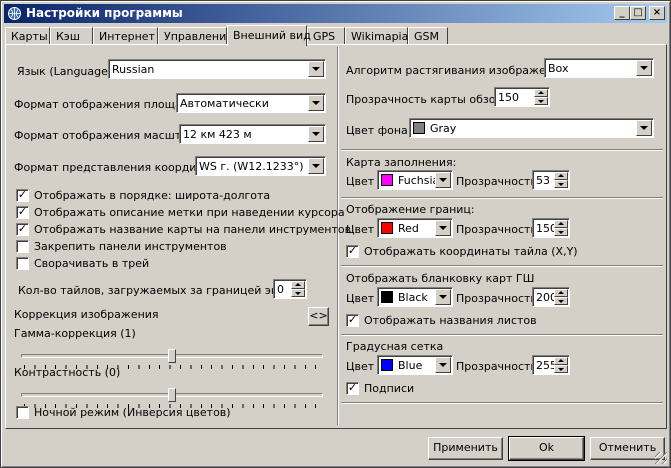  I want to click on checkbox-label: Сворачивать в трей, so click(92, 263).